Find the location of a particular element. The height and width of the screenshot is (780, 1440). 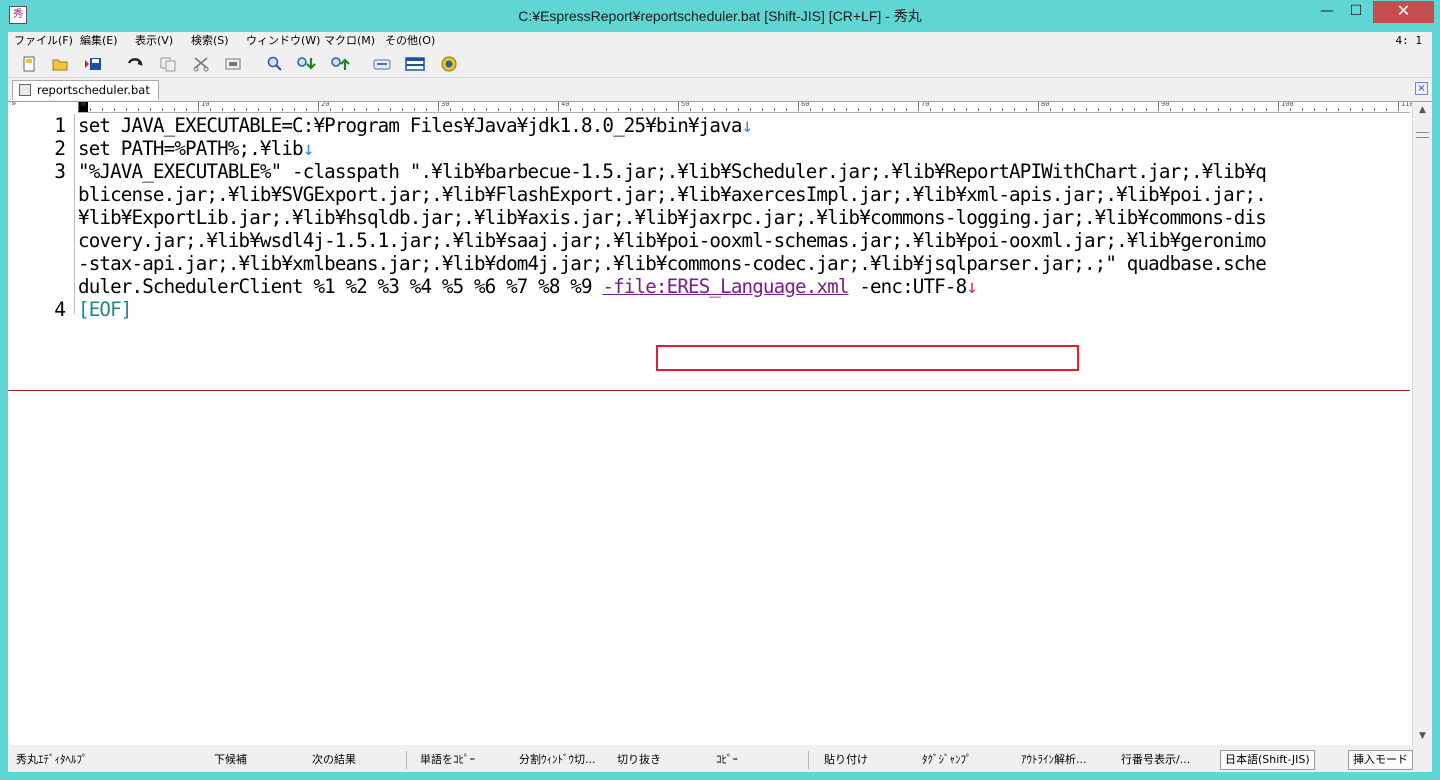

undo-icon is located at coordinates (135, 64).